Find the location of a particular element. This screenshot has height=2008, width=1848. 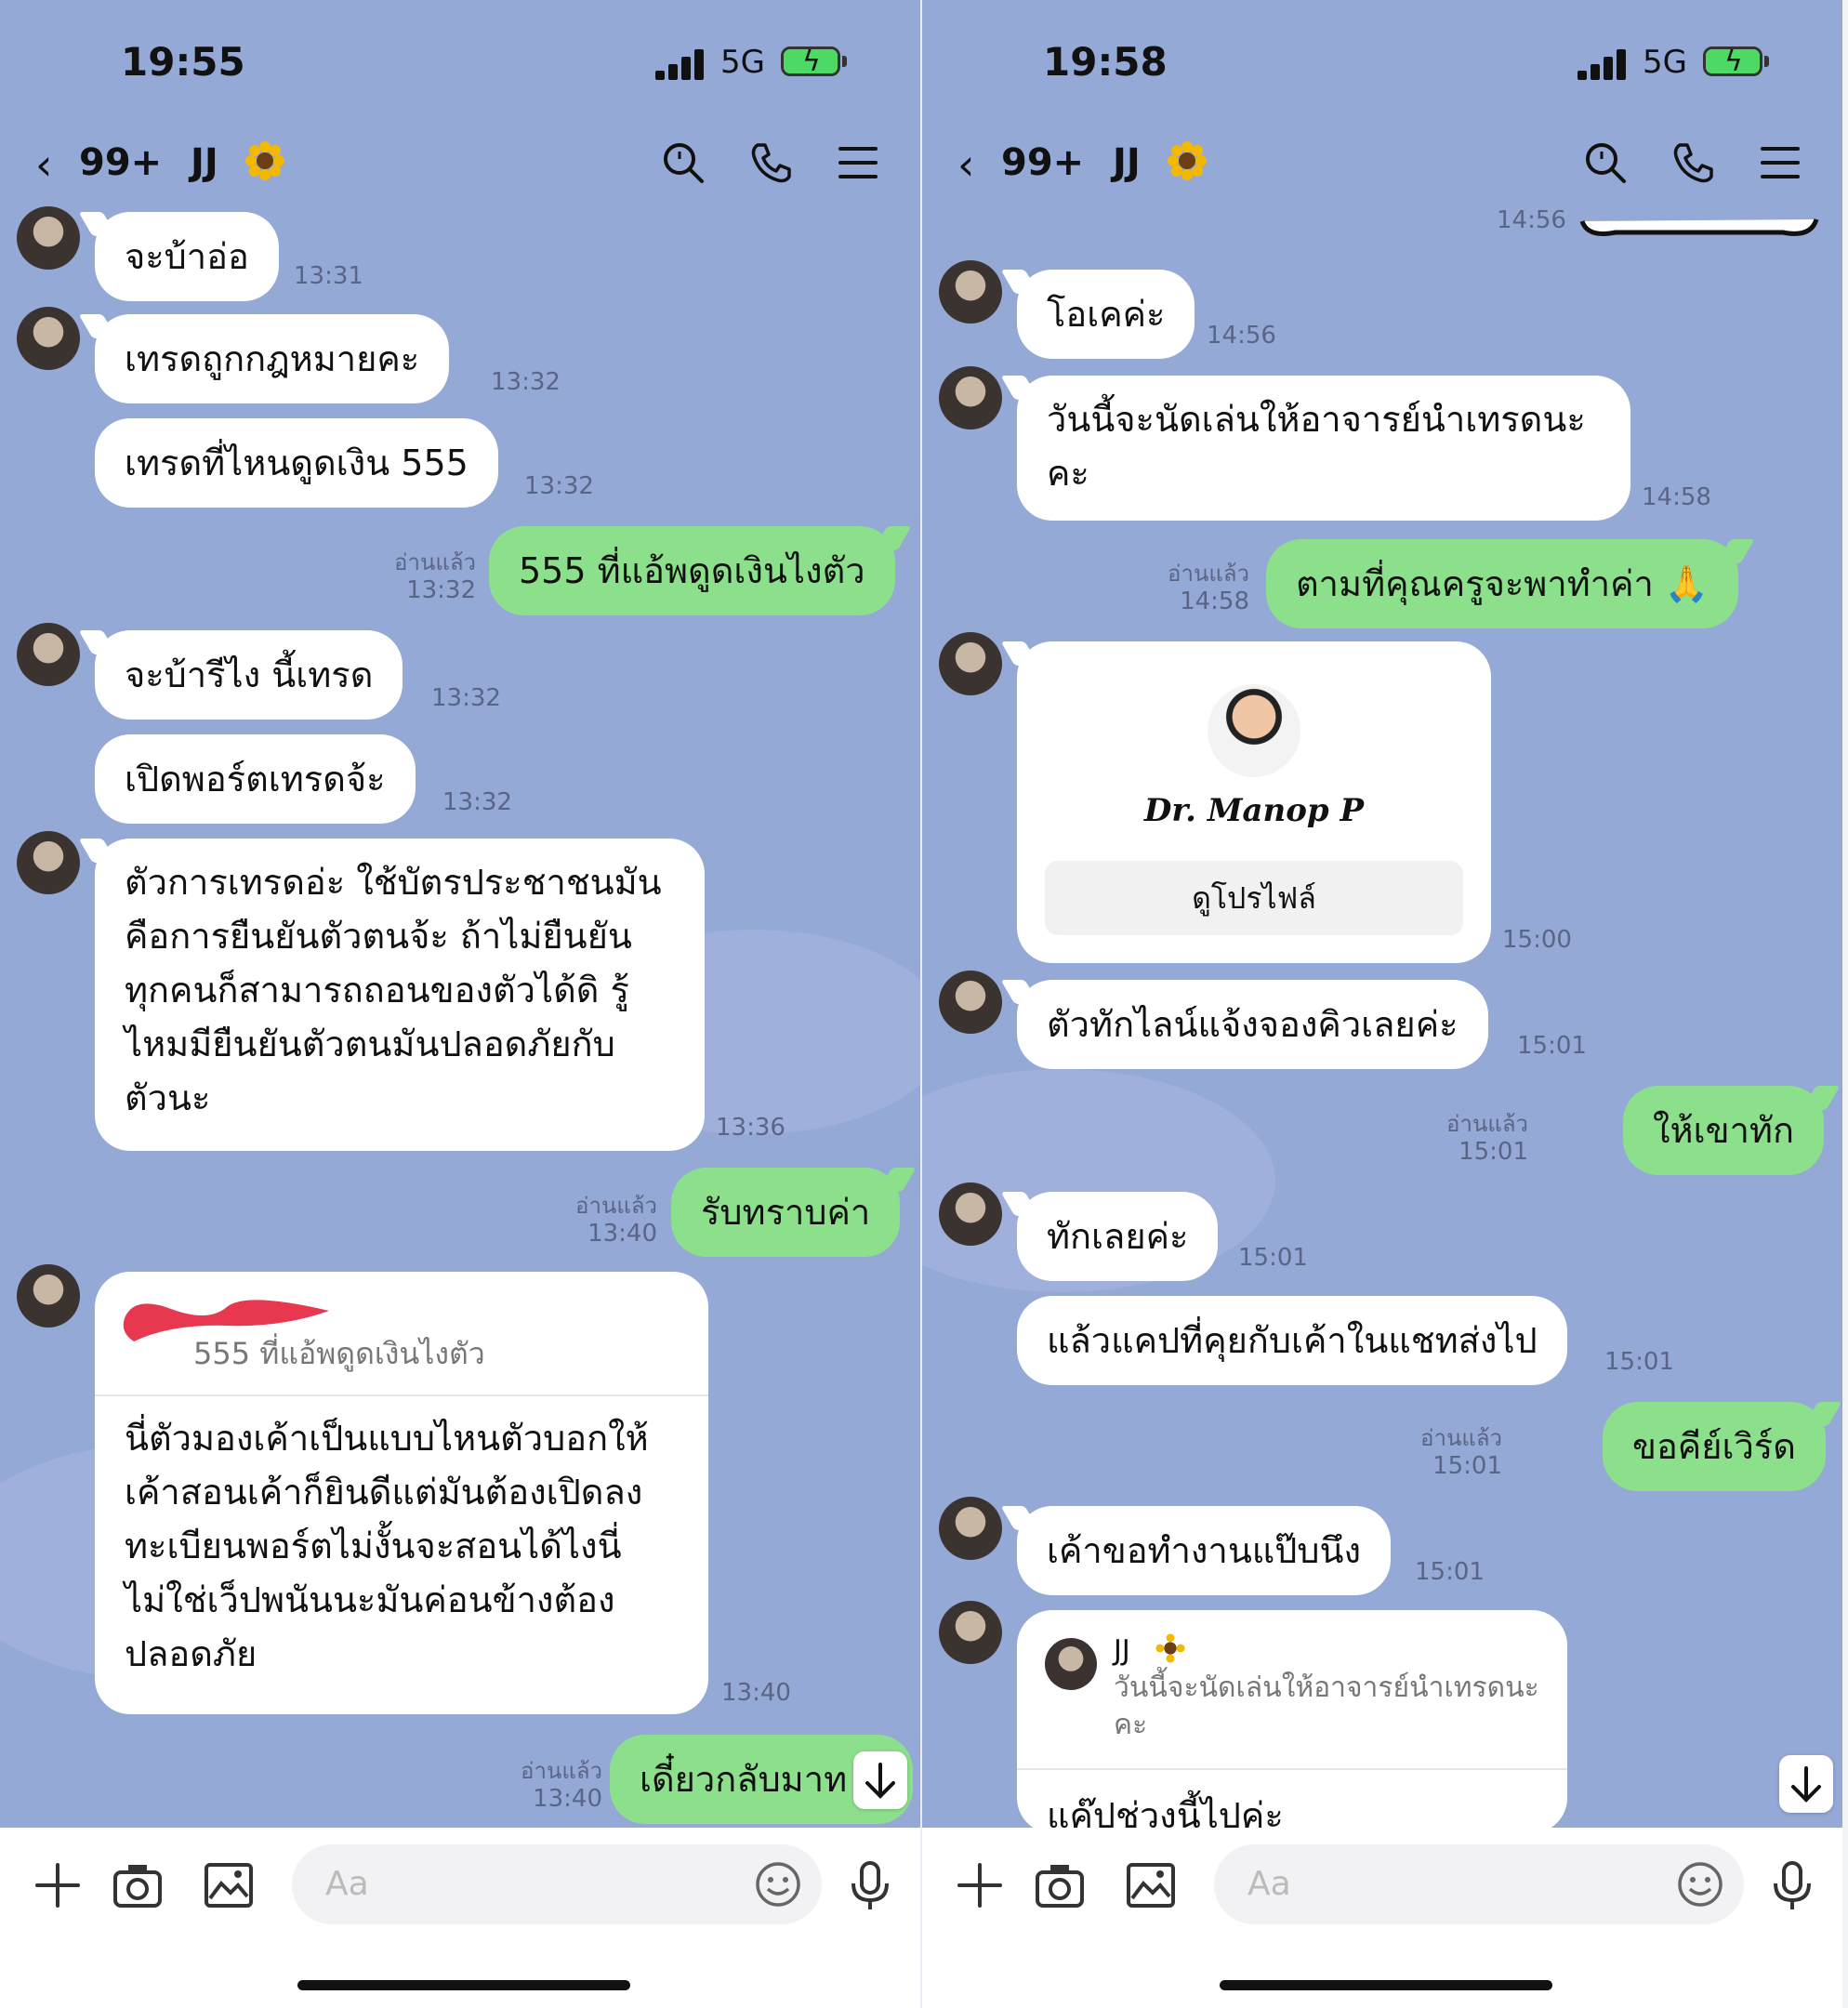

arrow-down-icon is located at coordinates (880, 1781).